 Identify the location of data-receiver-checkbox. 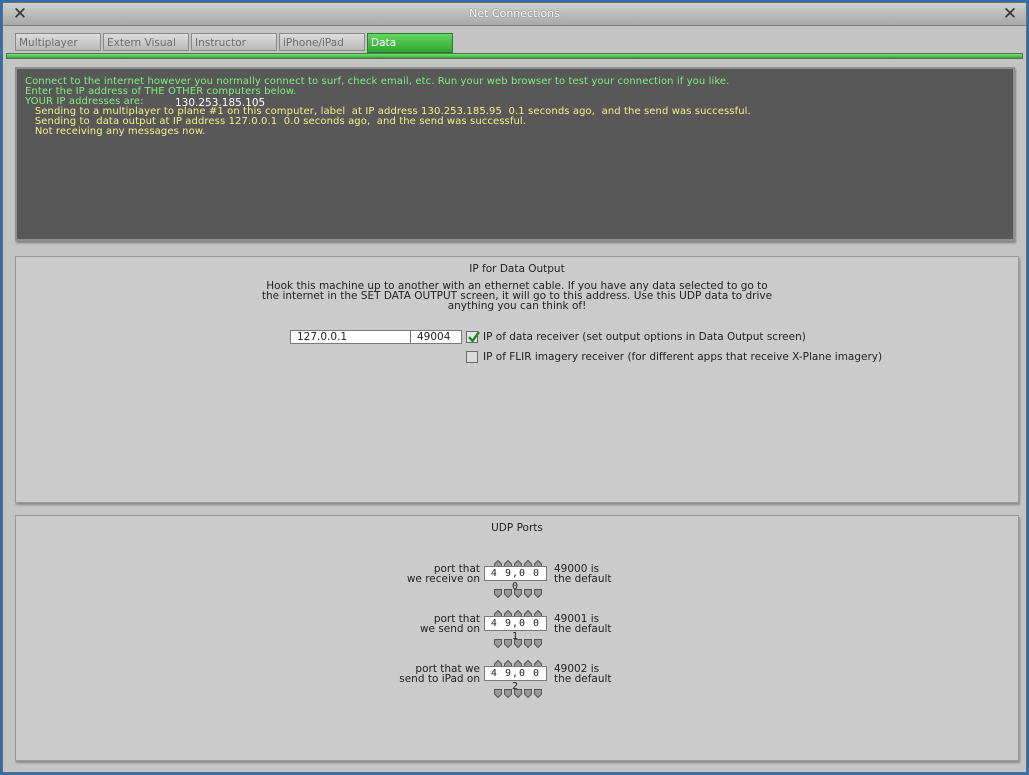
(473, 337).